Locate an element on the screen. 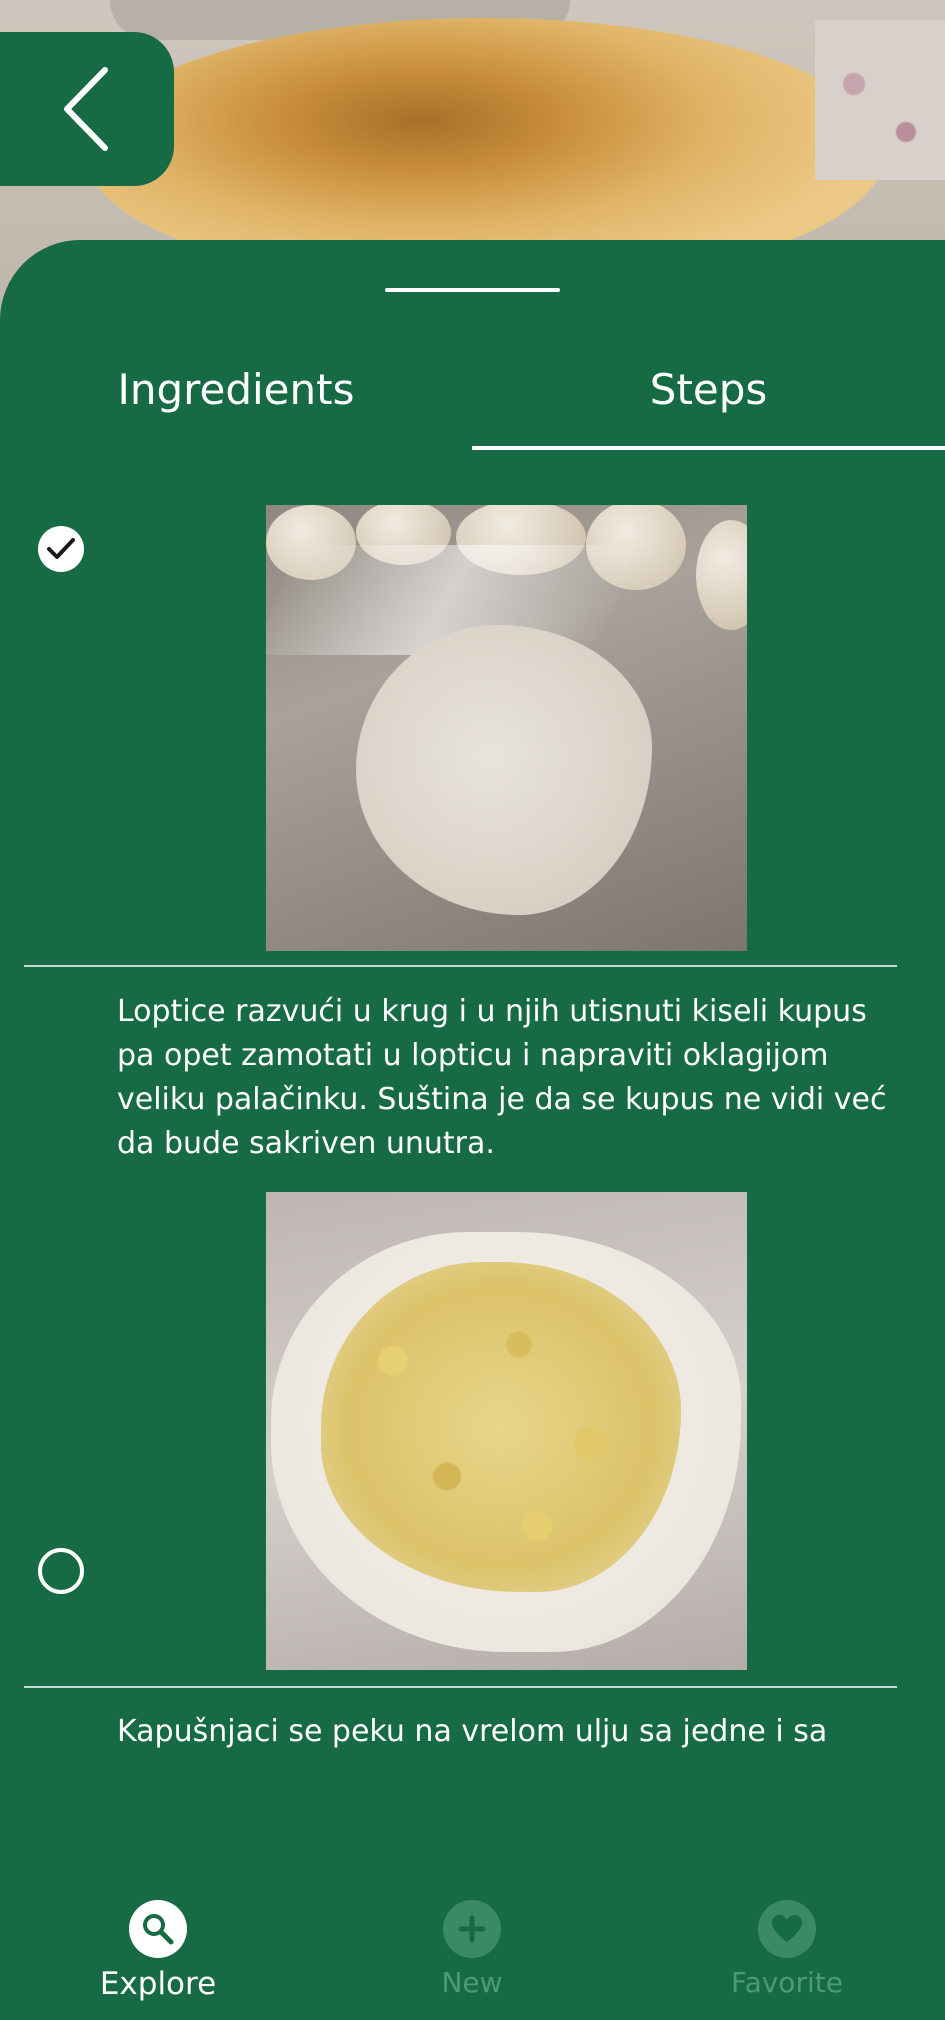 This screenshot has height=2020, width=945. check-icon is located at coordinates (61, 548).